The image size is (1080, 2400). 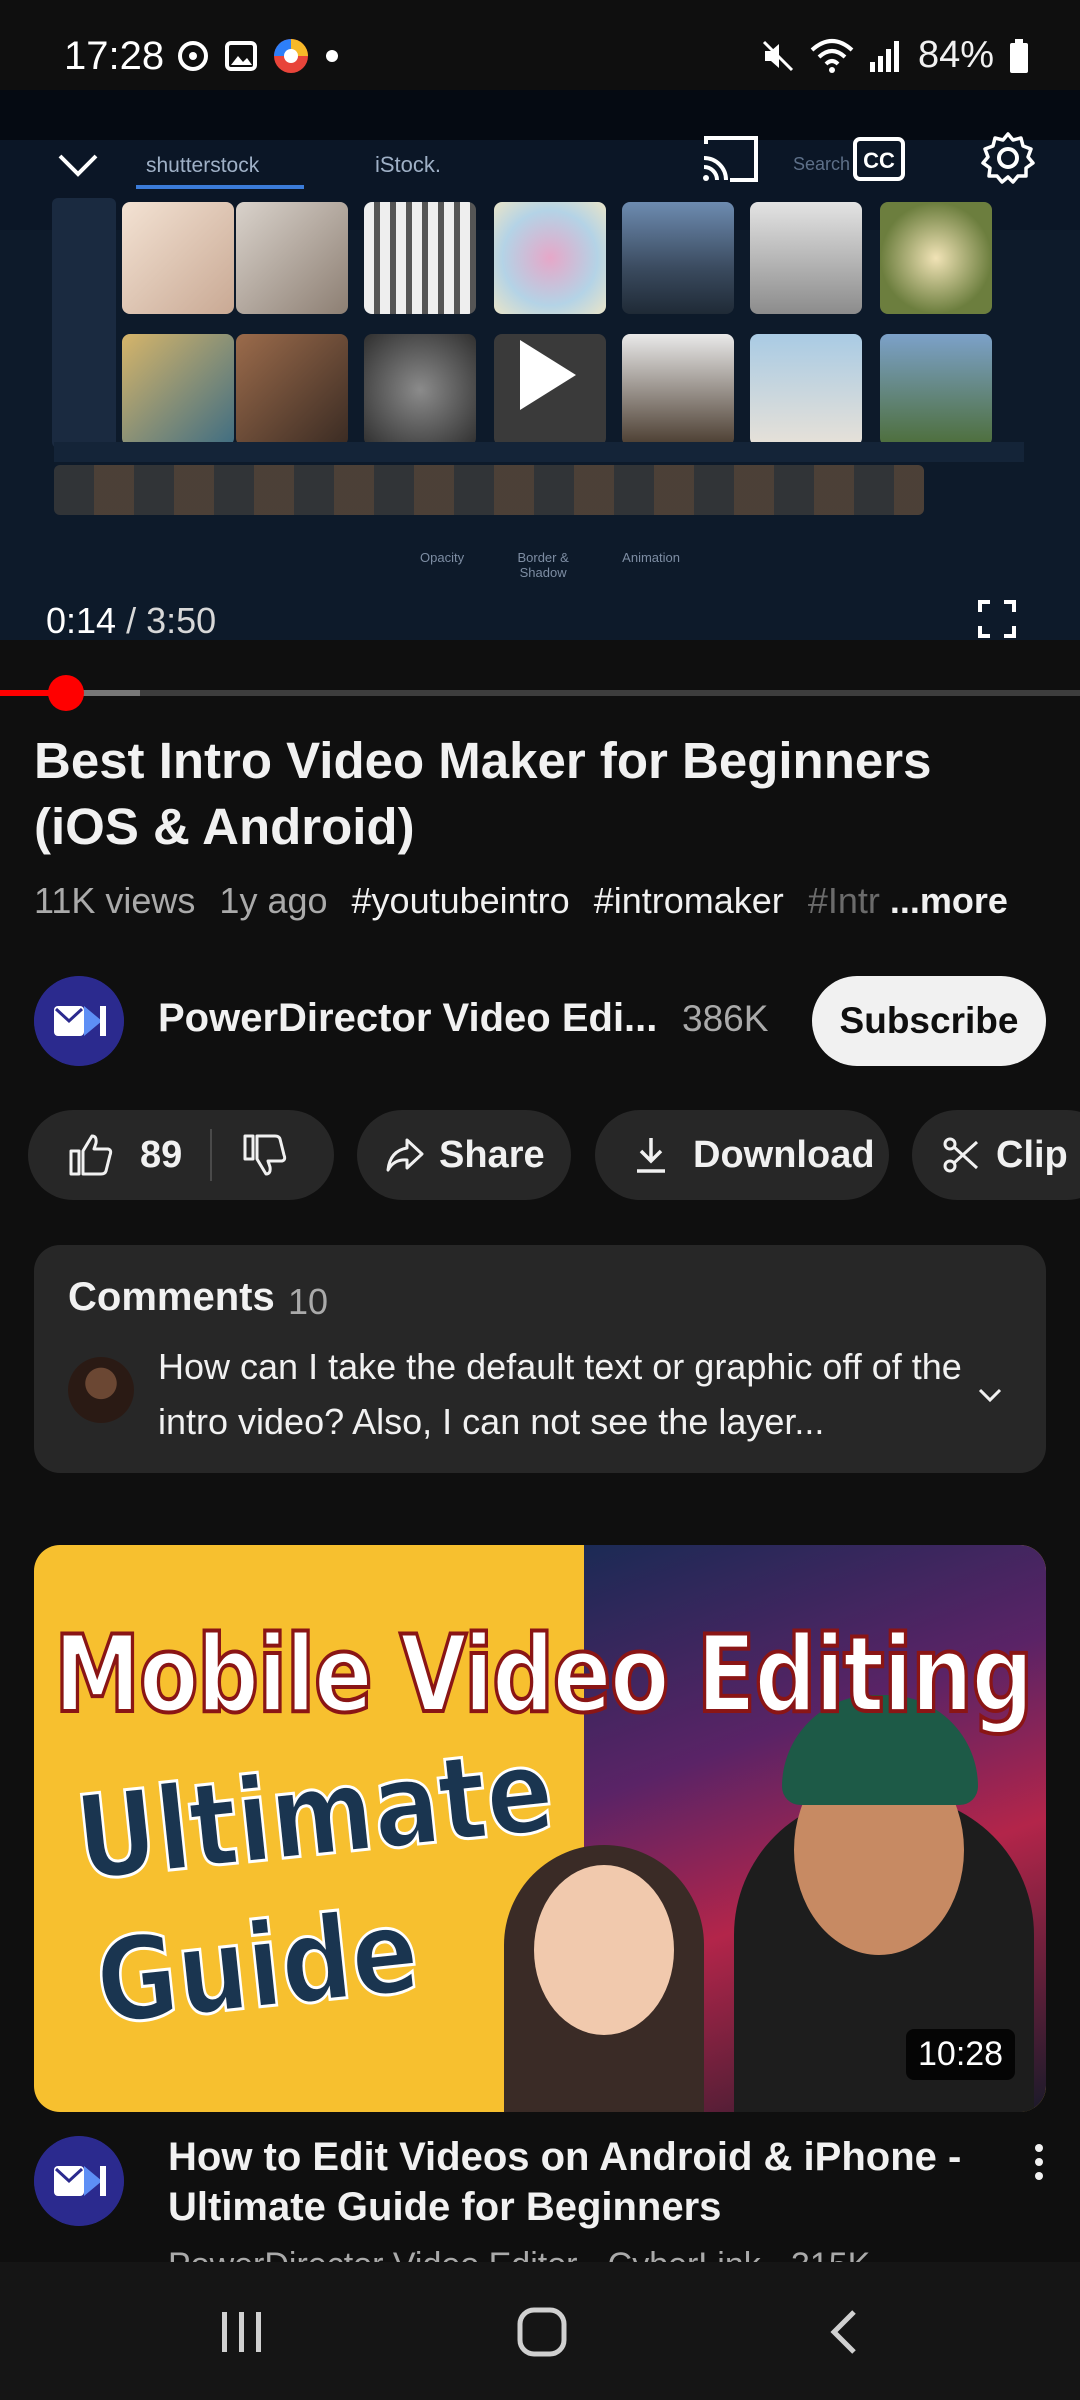 What do you see at coordinates (115, 900) in the screenshot?
I see `view-count: 11K views` at bounding box center [115, 900].